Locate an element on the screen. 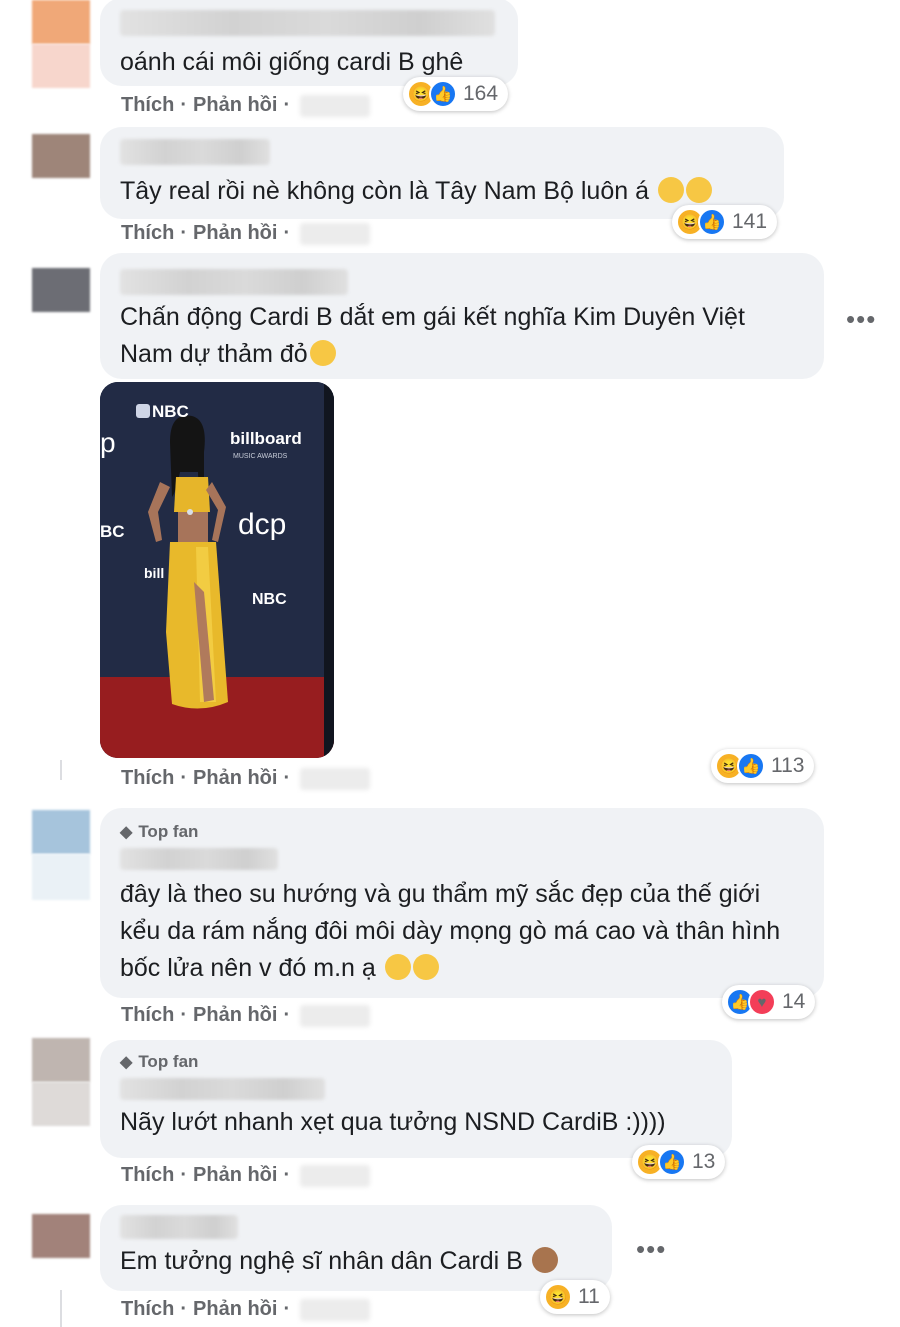 The image size is (900, 1327). svg-text: p is located at coordinates (108, 442).